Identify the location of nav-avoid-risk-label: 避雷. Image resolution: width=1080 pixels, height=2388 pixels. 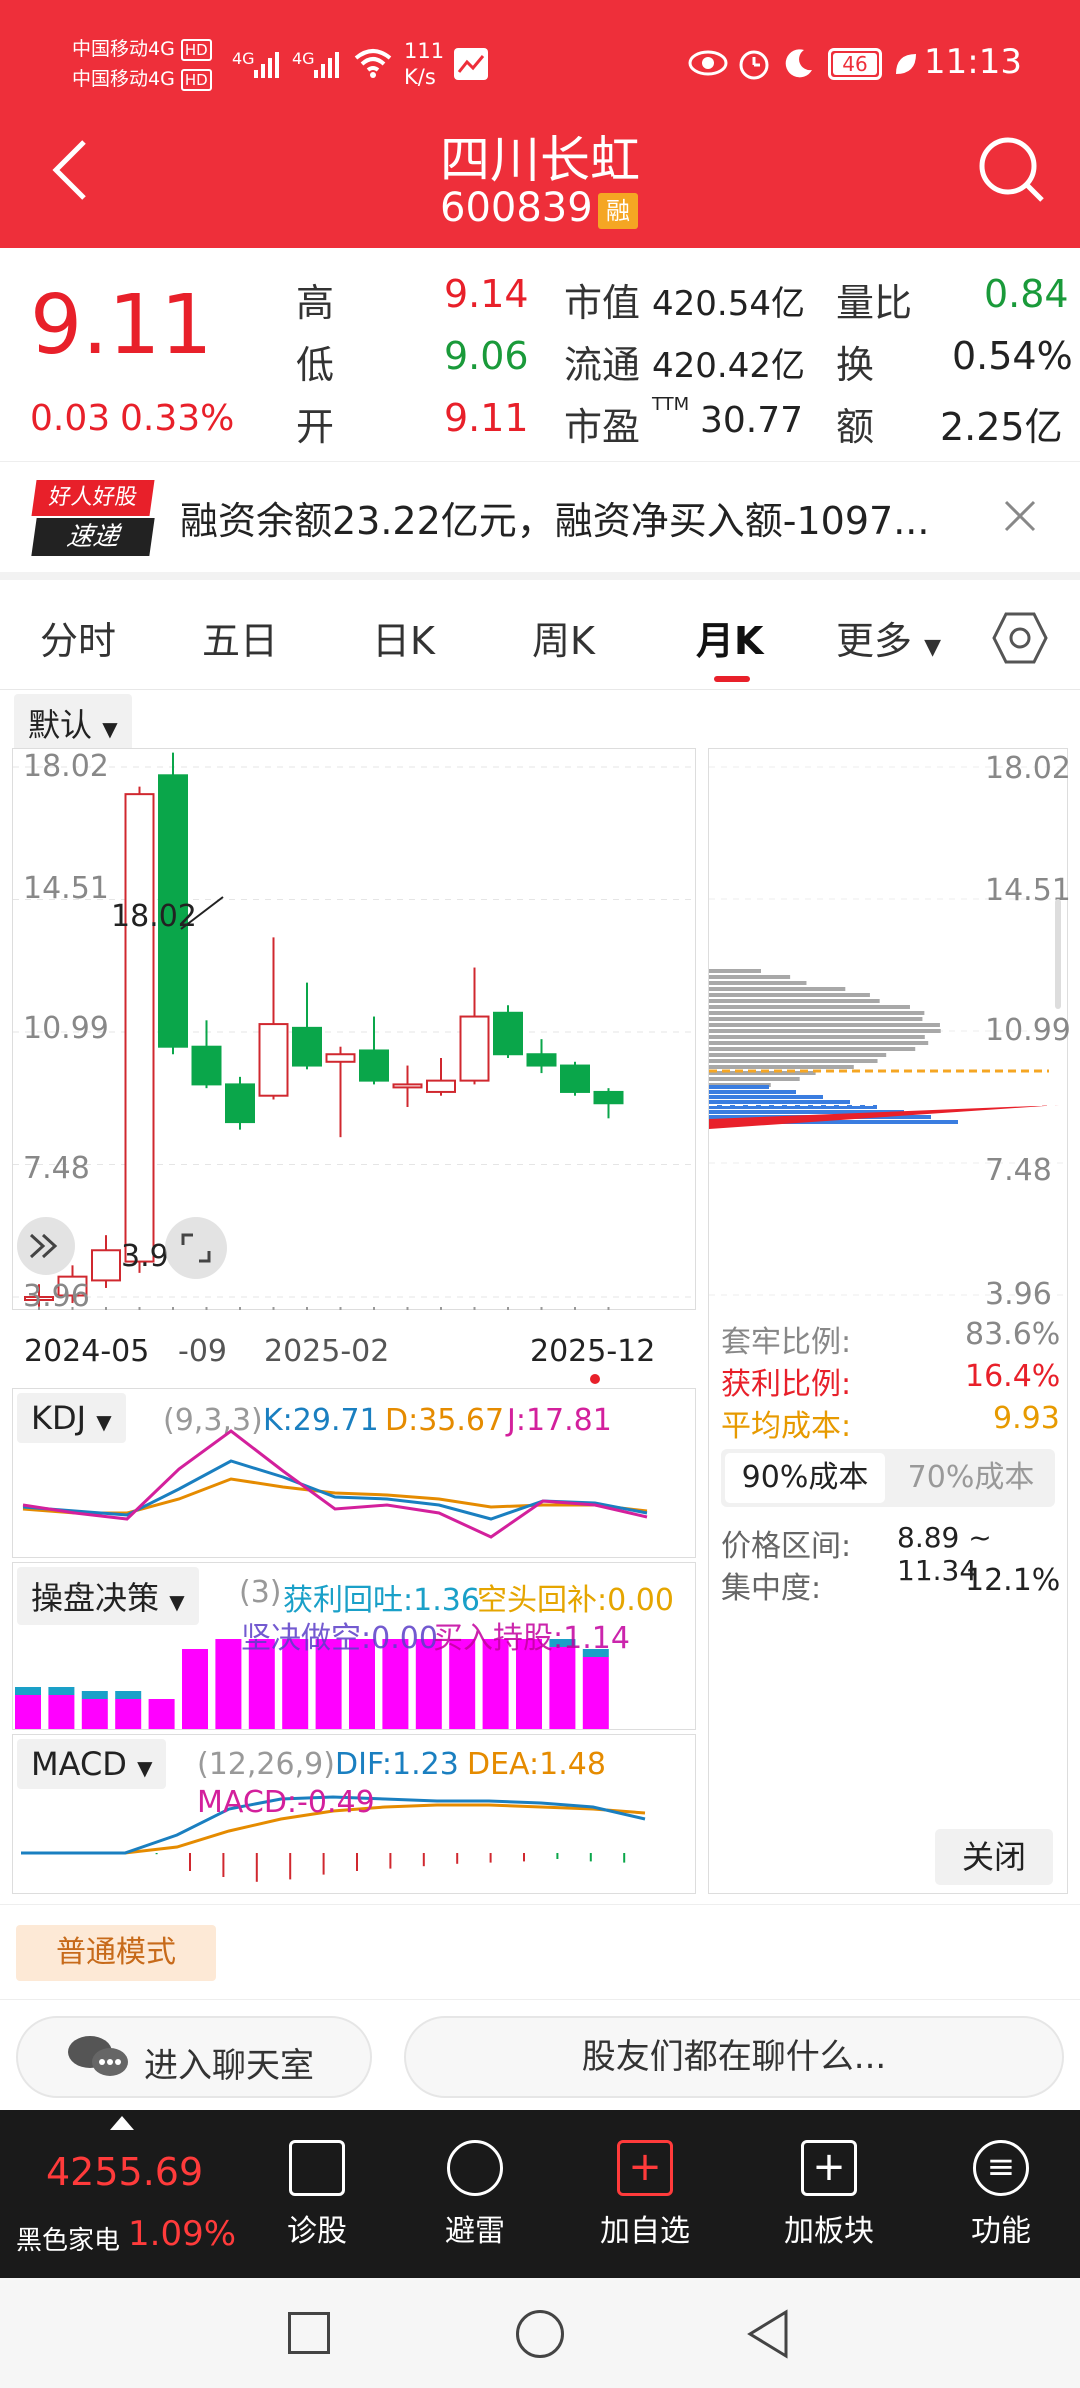
(475, 2231).